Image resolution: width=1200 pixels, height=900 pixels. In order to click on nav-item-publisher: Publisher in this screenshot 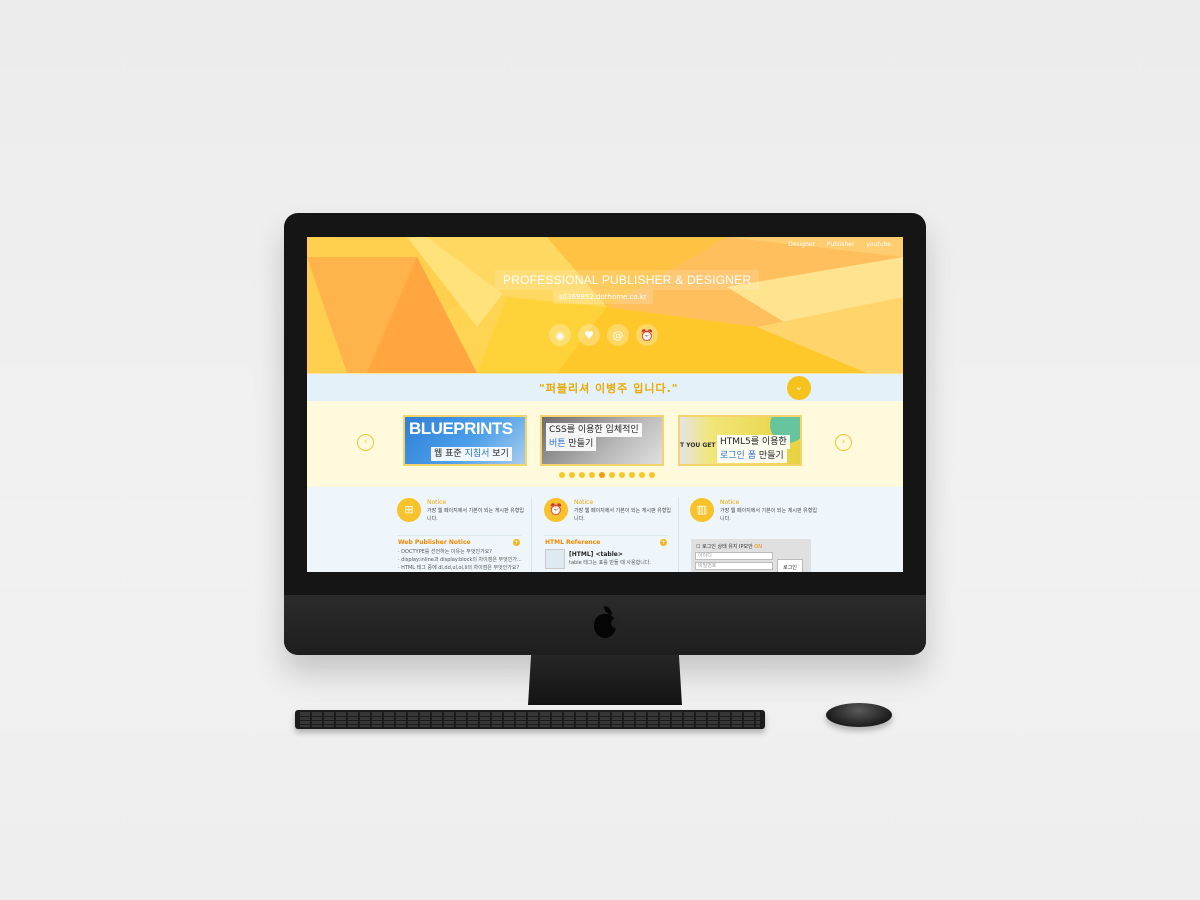, I will do `click(841, 244)`.